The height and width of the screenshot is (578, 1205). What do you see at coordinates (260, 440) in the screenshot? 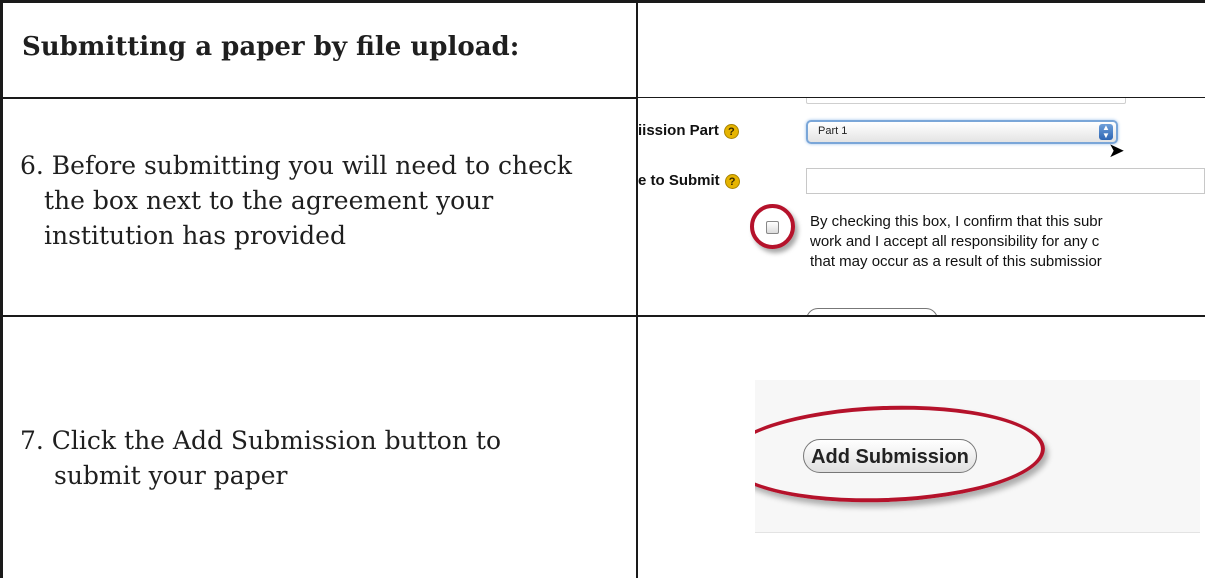
I see `step-7-line-1: 7. Click the Add Submission button to` at bounding box center [260, 440].